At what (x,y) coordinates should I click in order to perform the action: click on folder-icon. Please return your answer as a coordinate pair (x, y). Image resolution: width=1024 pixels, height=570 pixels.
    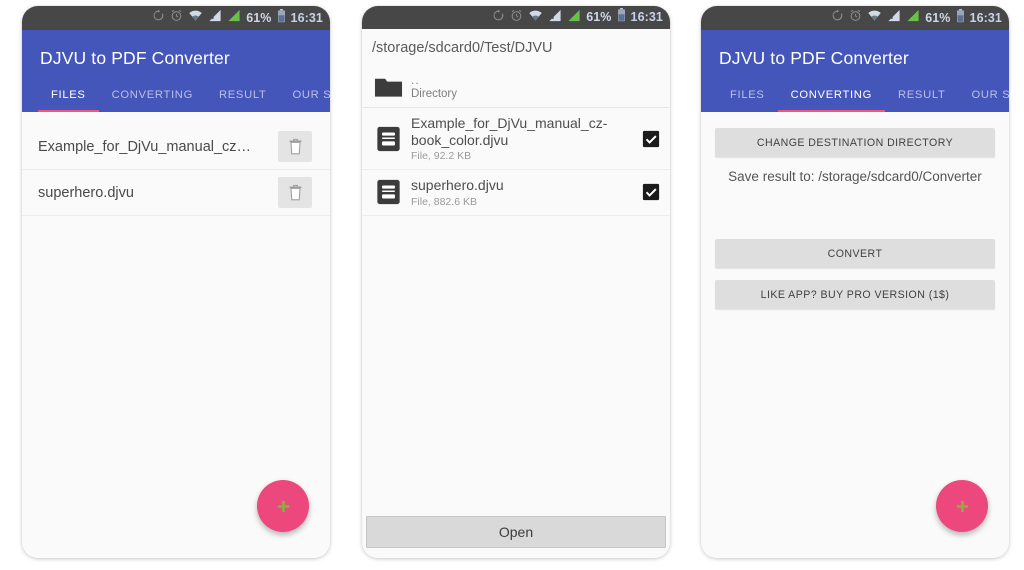
    Looking at the image, I should click on (388, 87).